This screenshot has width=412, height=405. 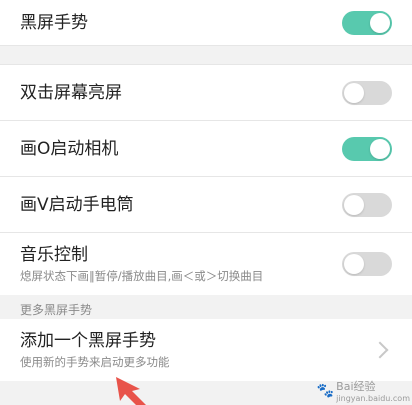 What do you see at coordinates (325, 390) in the screenshot?
I see `paw-logo-icon: 🐾` at bounding box center [325, 390].